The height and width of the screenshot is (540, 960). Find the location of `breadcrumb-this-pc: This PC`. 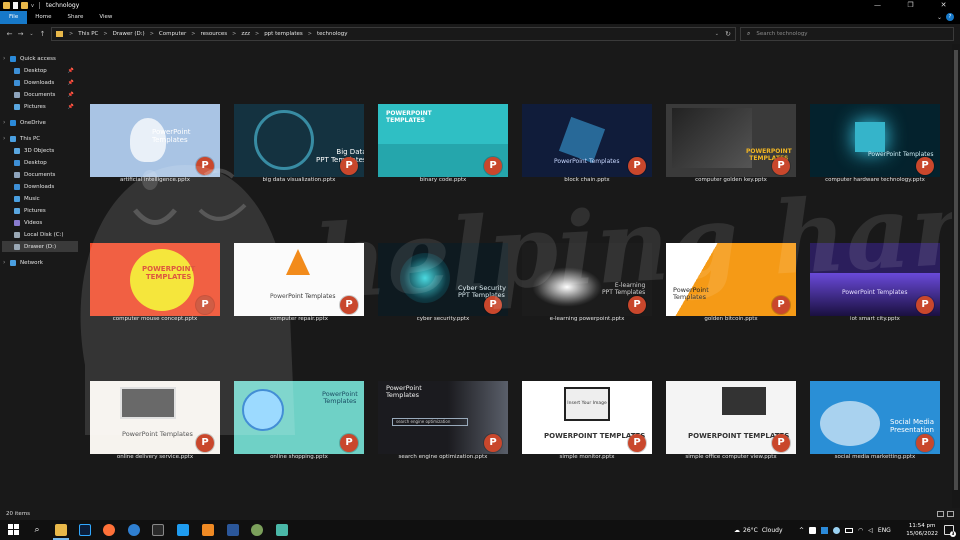

breadcrumb-this-pc: This PC is located at coordinates (88, 34).